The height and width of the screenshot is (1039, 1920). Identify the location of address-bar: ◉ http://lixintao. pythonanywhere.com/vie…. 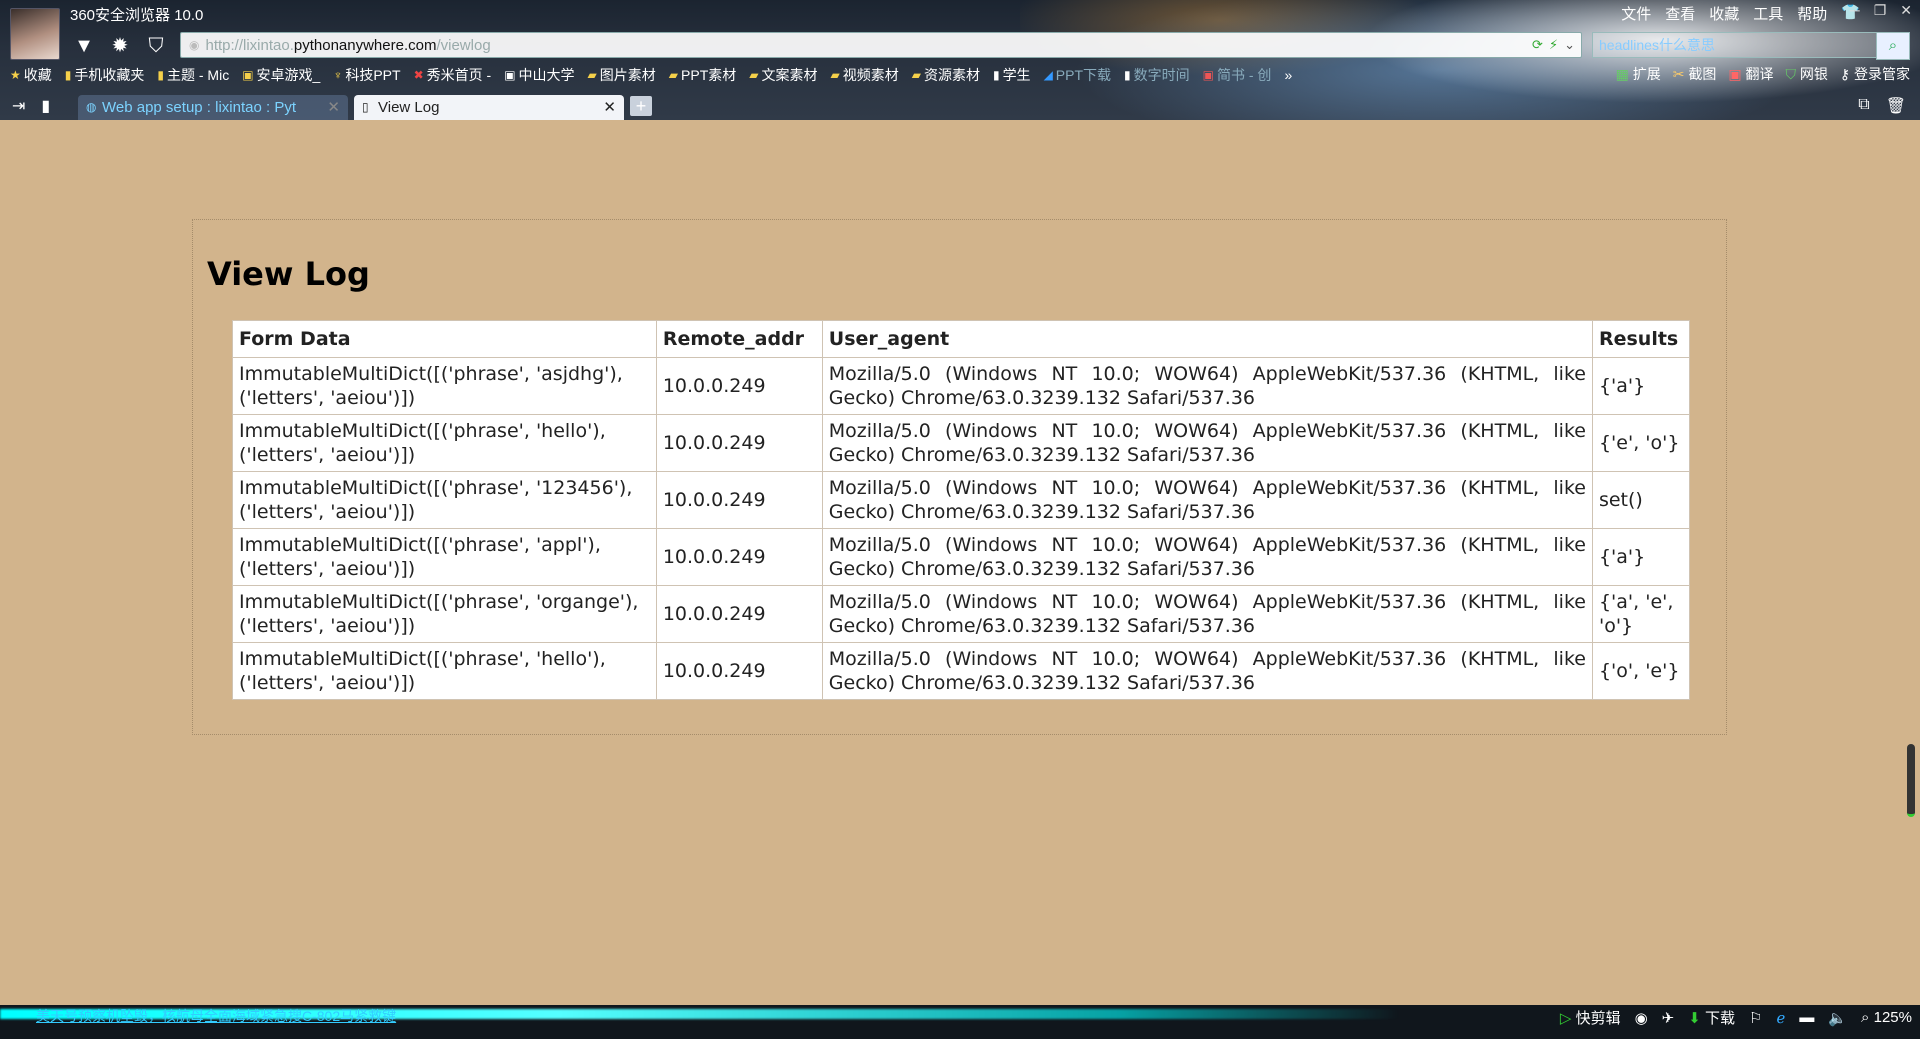
(881, 45).